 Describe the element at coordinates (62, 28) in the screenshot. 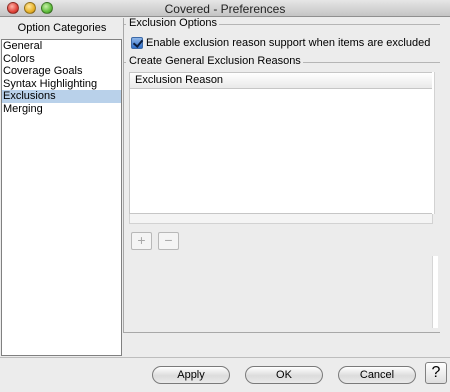

I see `categories-header: Option Categories` at that location.